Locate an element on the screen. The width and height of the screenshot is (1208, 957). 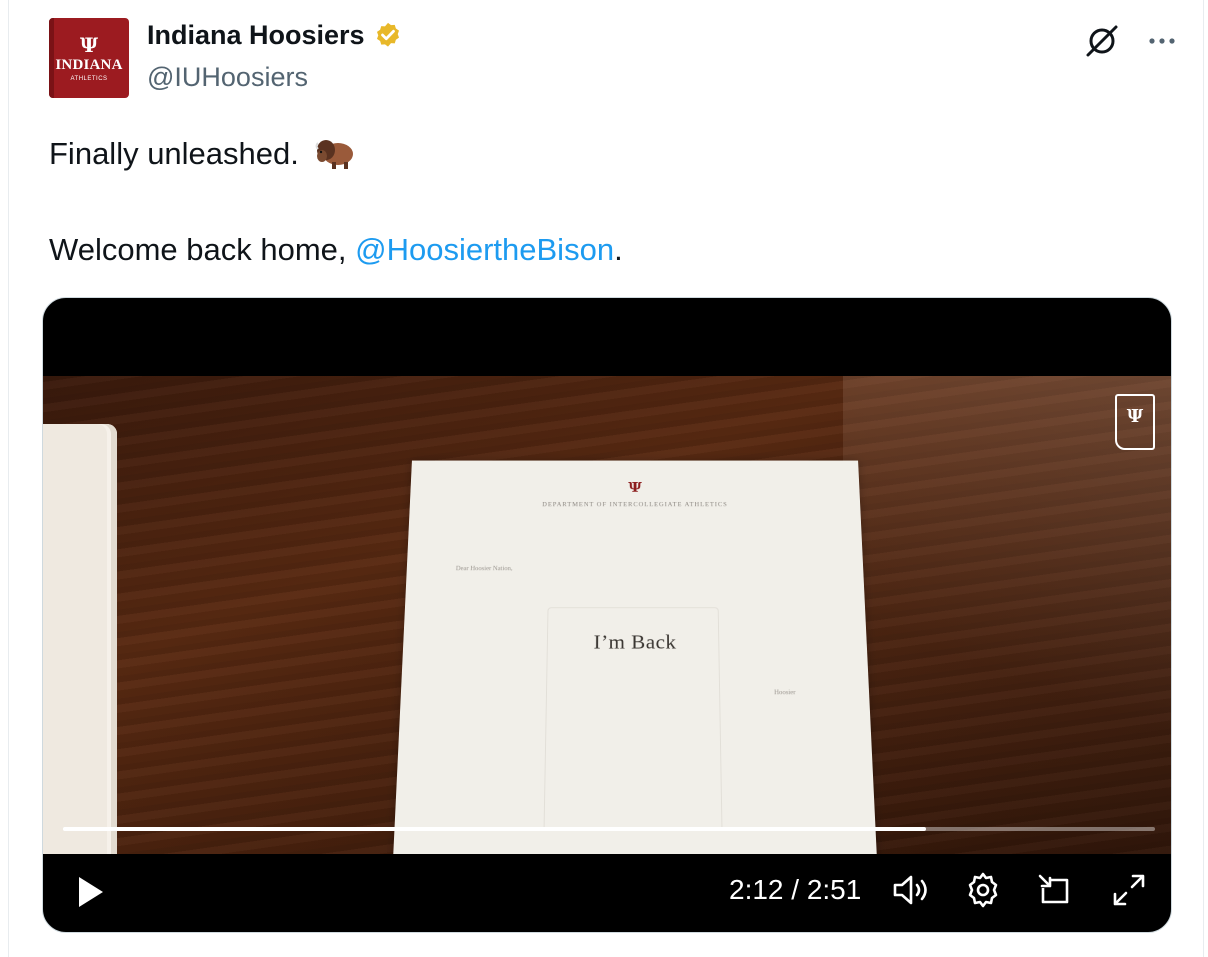
fullscreen-icon is located at coordinates (1129, 890).